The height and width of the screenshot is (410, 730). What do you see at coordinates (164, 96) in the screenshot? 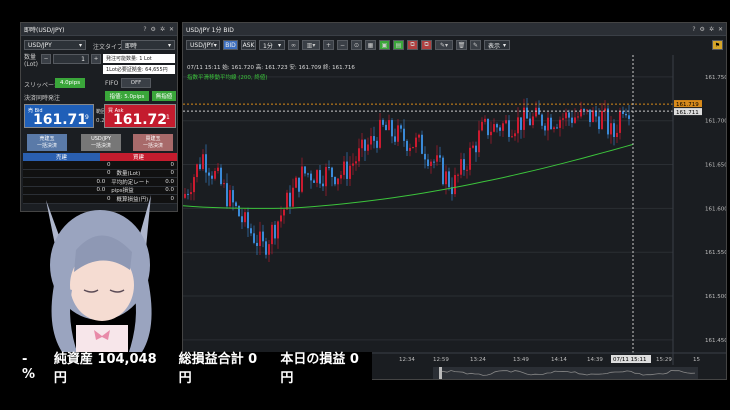
I see `no-limit-button: 無指値` at bounding box center [164, 96].